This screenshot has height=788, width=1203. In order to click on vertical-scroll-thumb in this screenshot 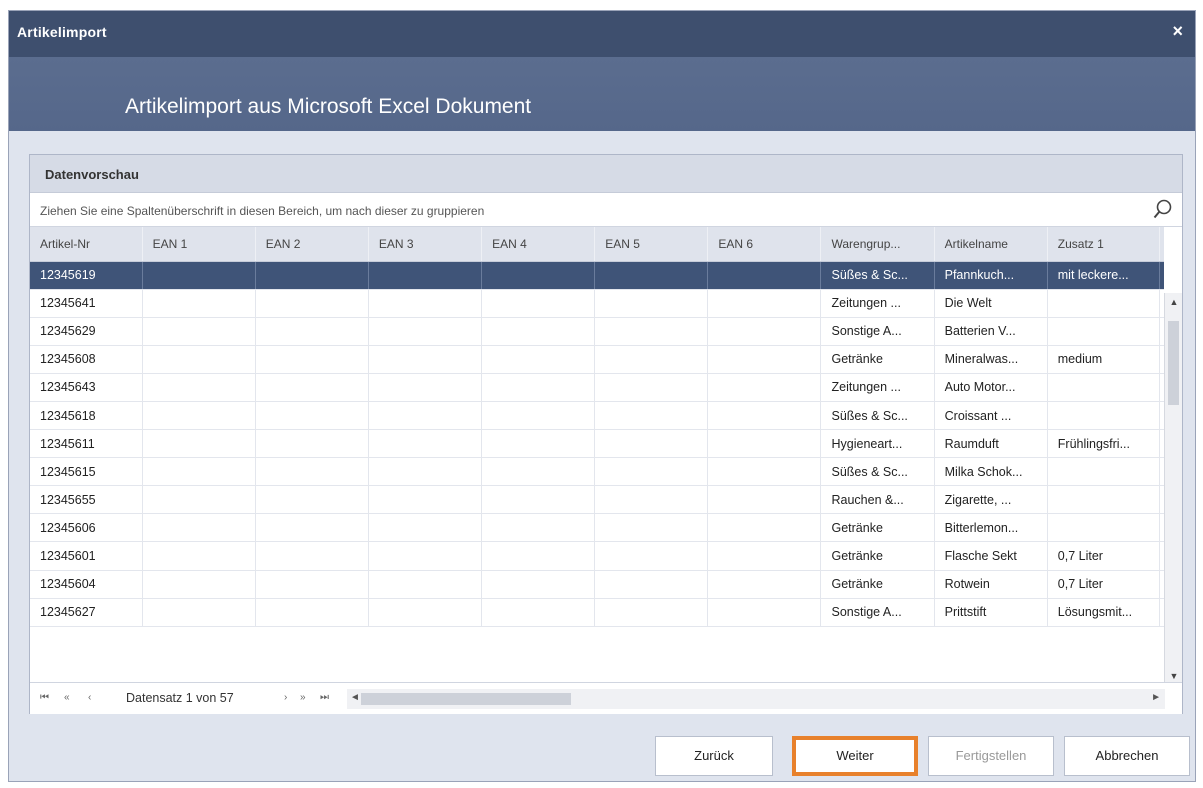, I will do `click(1173, 363)`.